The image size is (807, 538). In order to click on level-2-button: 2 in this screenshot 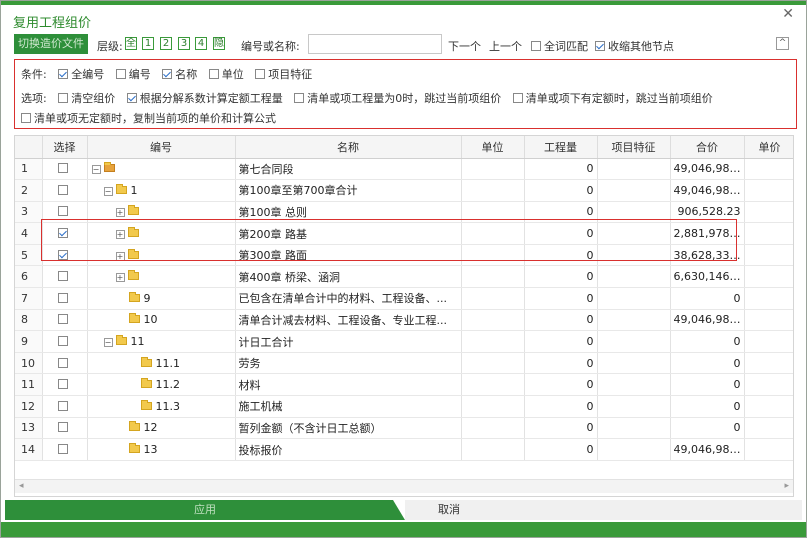, I will do `click(166, 43)`.